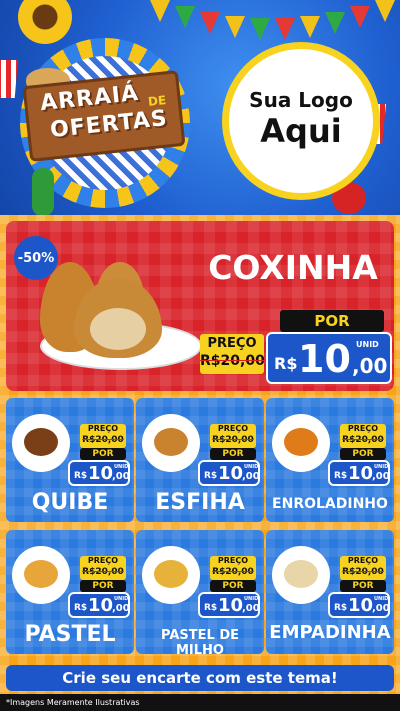 Image resolution: width=400 pixels, height=711 pixels. I want to click on product-name: EMPADINHA, so click(330, 632).